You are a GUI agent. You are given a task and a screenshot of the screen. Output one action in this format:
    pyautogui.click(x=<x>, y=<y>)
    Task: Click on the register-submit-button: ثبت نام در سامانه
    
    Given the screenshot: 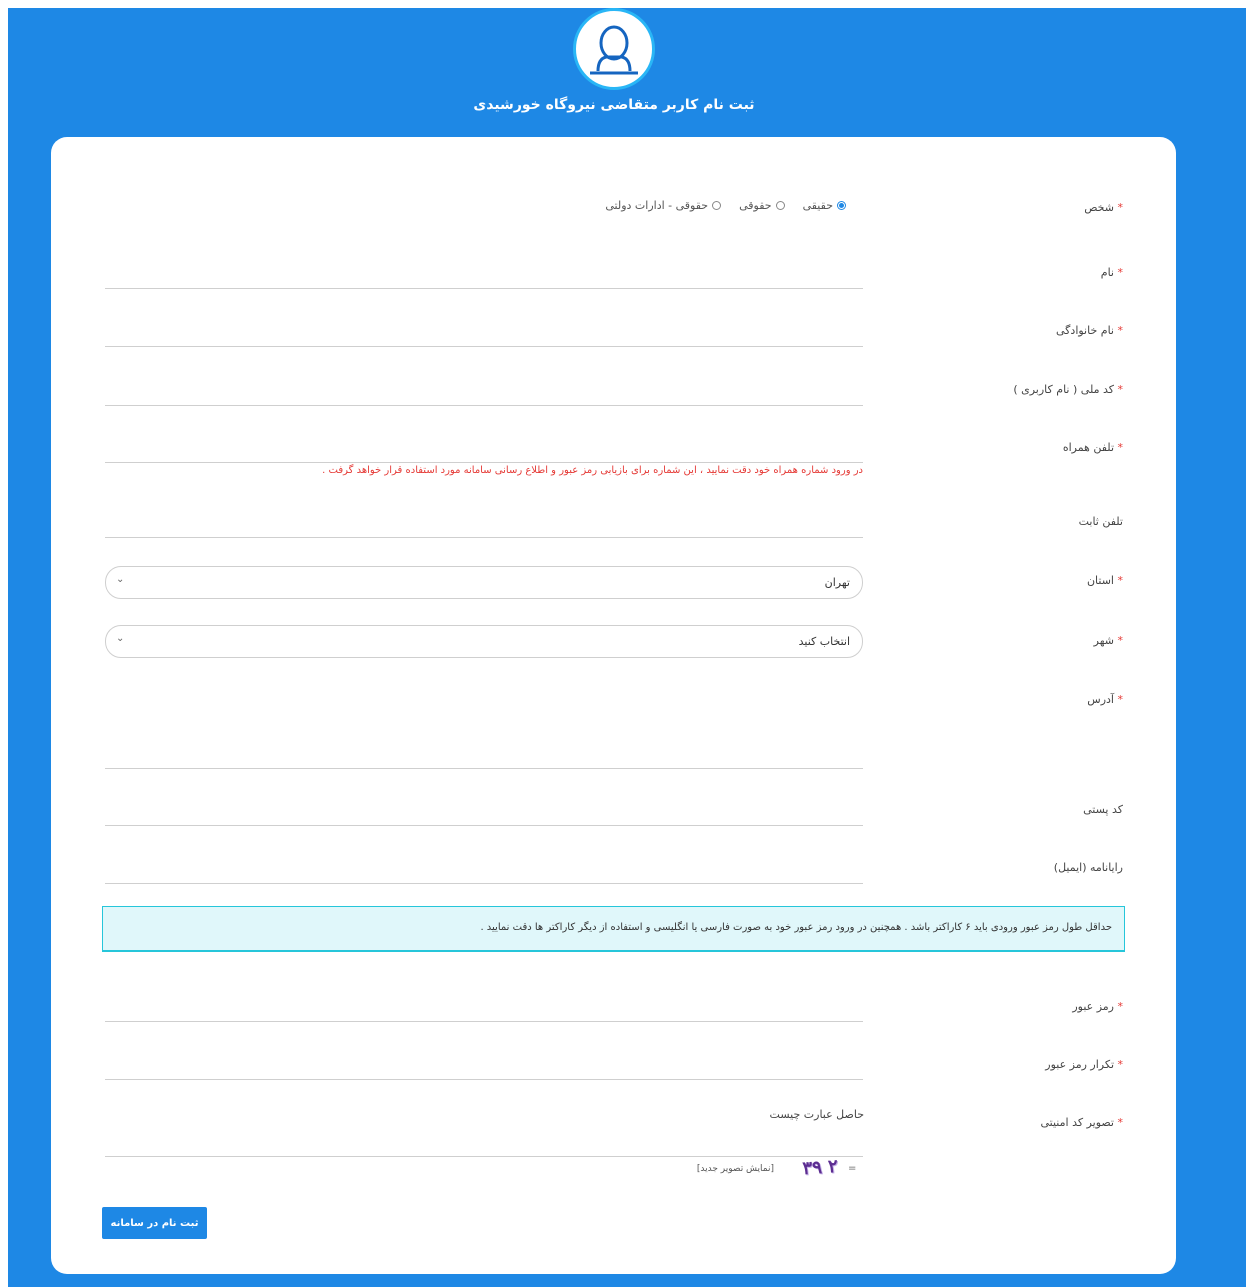 What is the action you would take?
    pyautogui.click(x=154, y=1223)
    